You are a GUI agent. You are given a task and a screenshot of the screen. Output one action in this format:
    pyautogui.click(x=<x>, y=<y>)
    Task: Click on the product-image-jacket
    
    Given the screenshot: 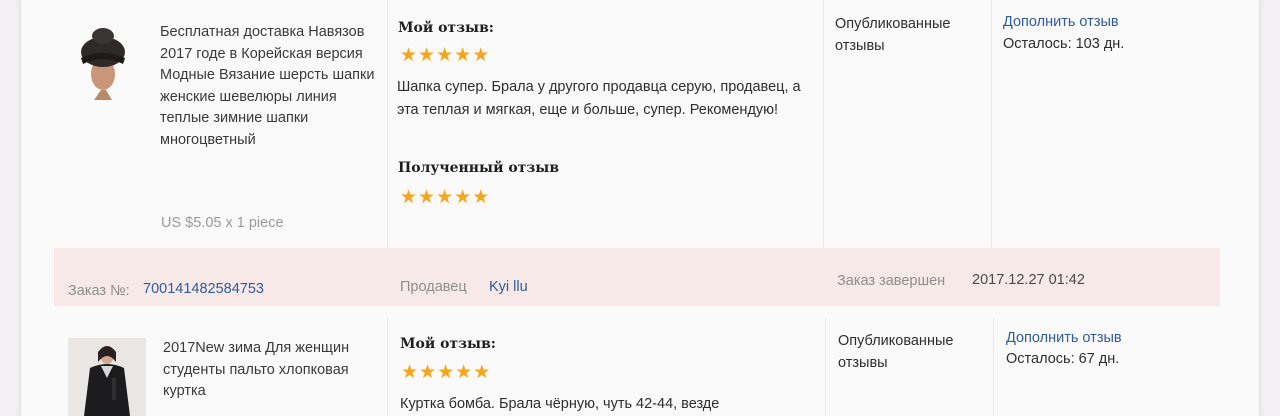 What is the action you would take?
    pyautogui.click(x=107, y=377)
    